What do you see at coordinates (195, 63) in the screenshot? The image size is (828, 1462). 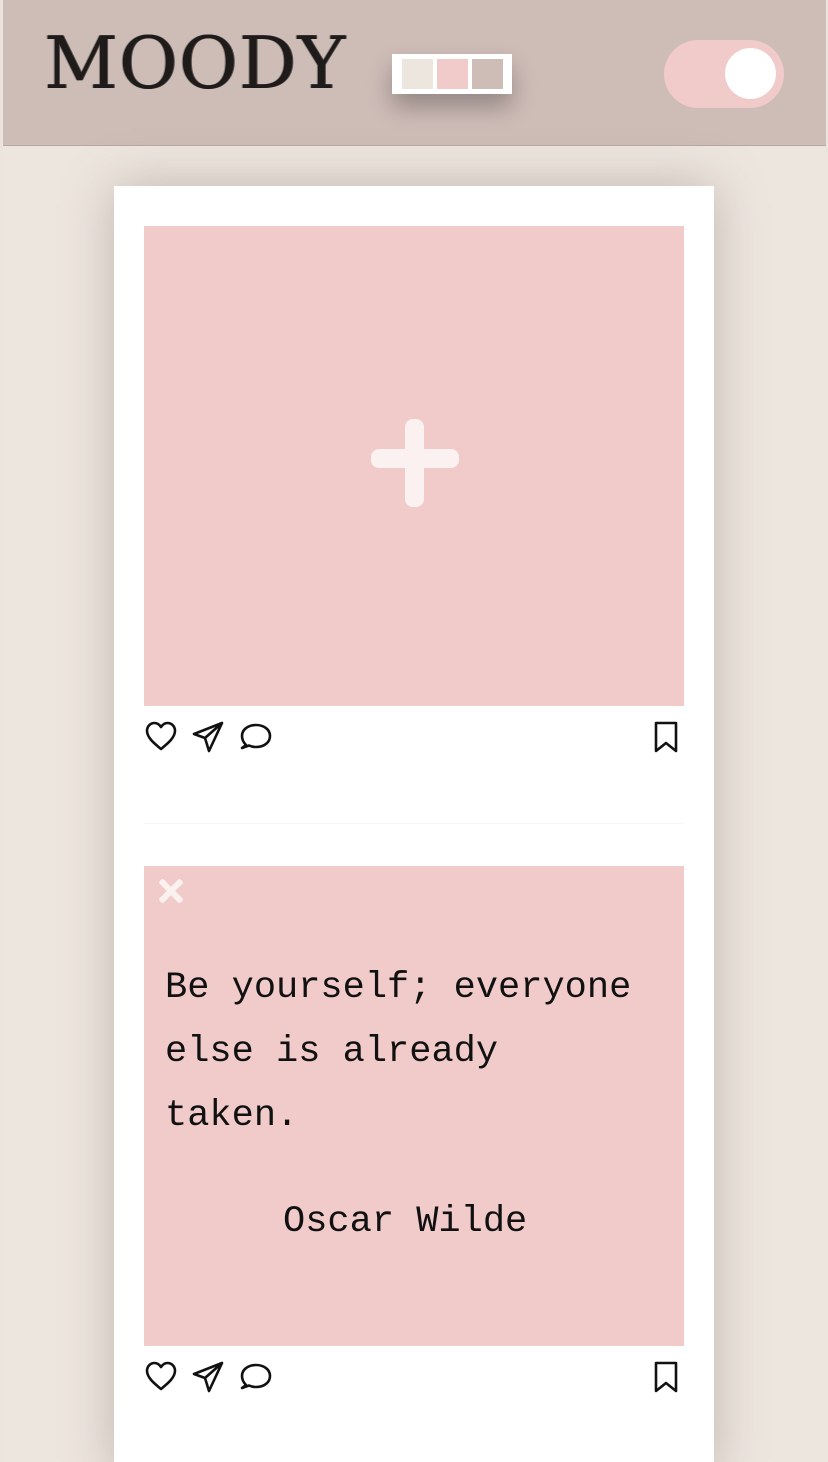 I see `app-logo: MOODY` at bounding box center [195, 63].